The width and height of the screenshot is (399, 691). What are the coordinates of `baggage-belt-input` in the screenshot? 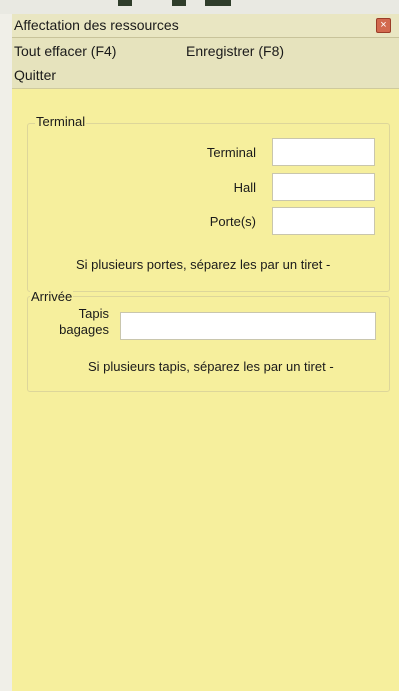 It's located at (248, 326).